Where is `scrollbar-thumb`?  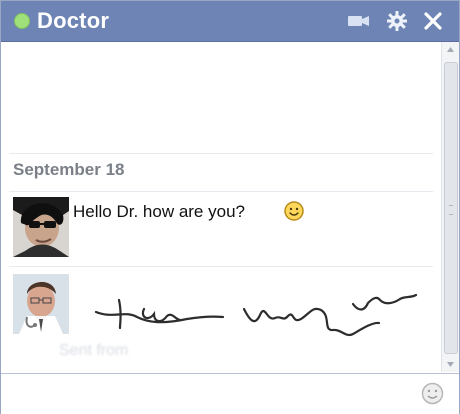
scrollbar-thumb is located at coordinates (451, 208).